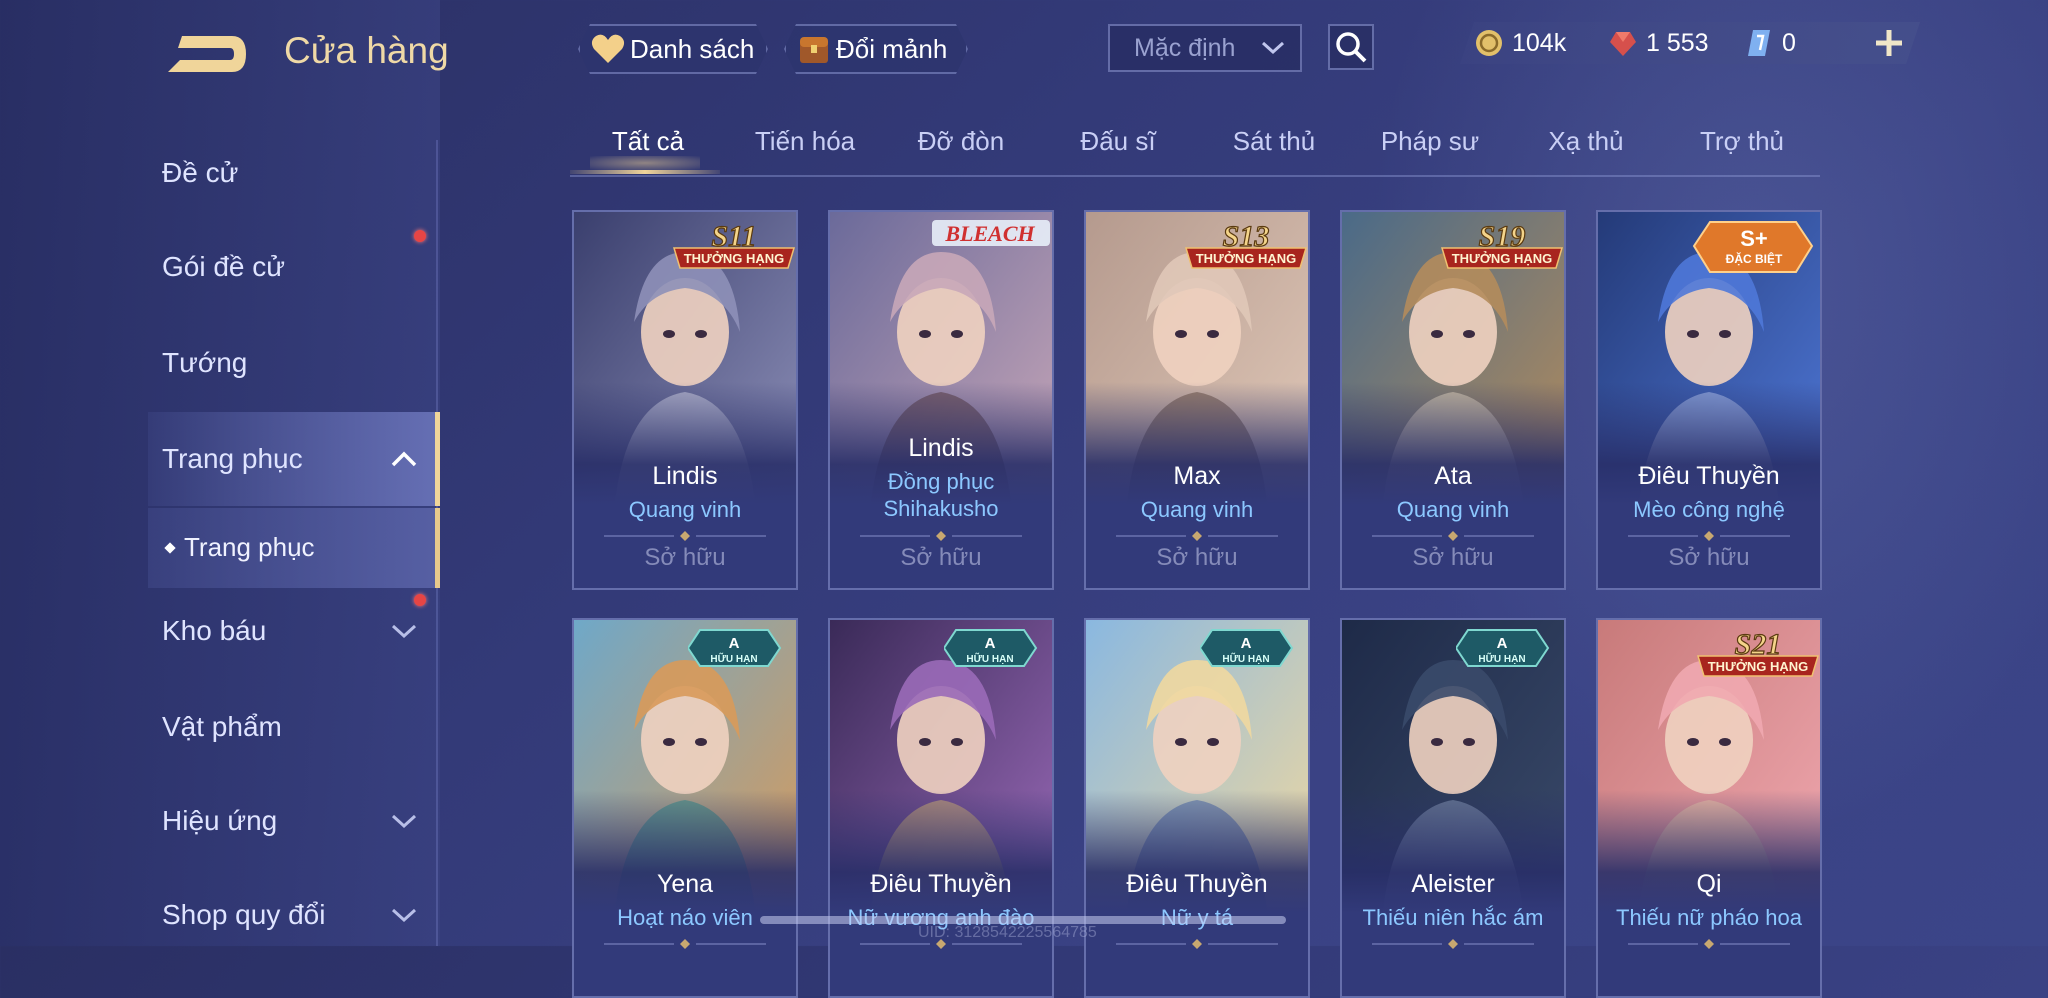 The width and height of the screenshot is (2048, 998). I want to click on skin-title: Mèo công nghệ, so click(1709, 509).